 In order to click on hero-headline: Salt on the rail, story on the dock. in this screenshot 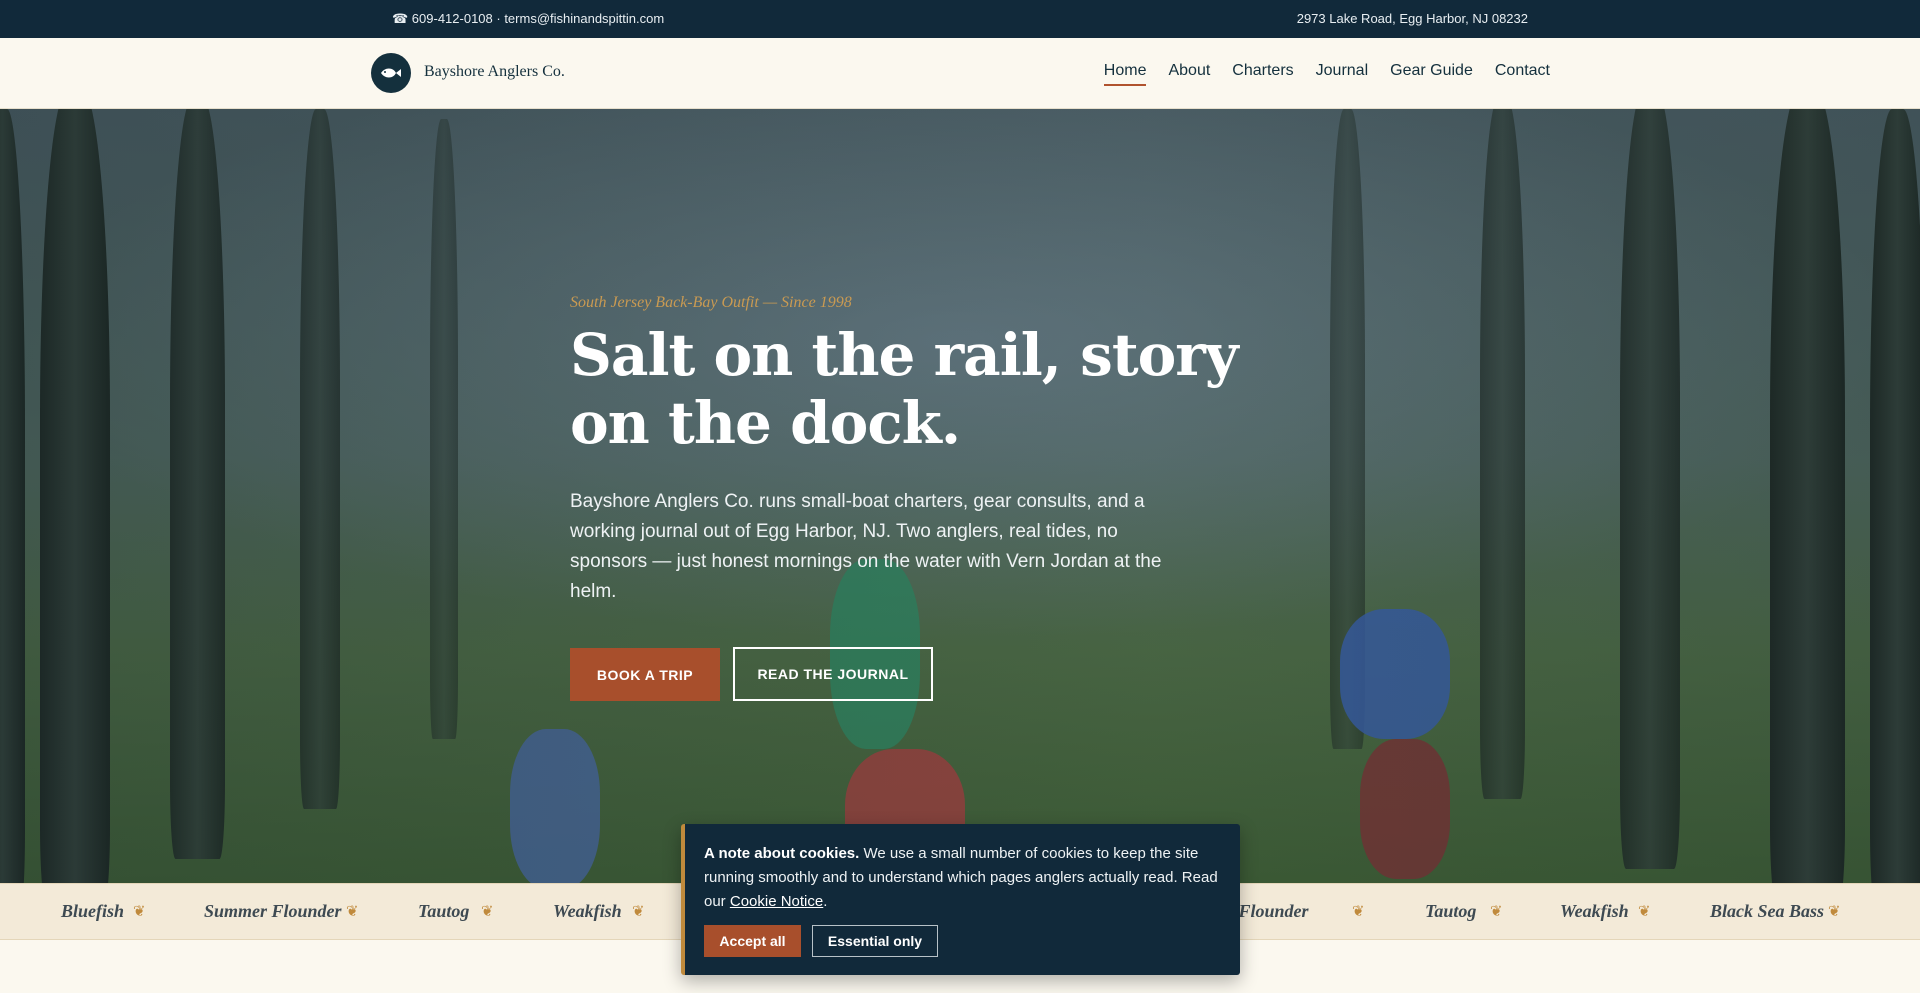, I will do `click(904, 389)`.